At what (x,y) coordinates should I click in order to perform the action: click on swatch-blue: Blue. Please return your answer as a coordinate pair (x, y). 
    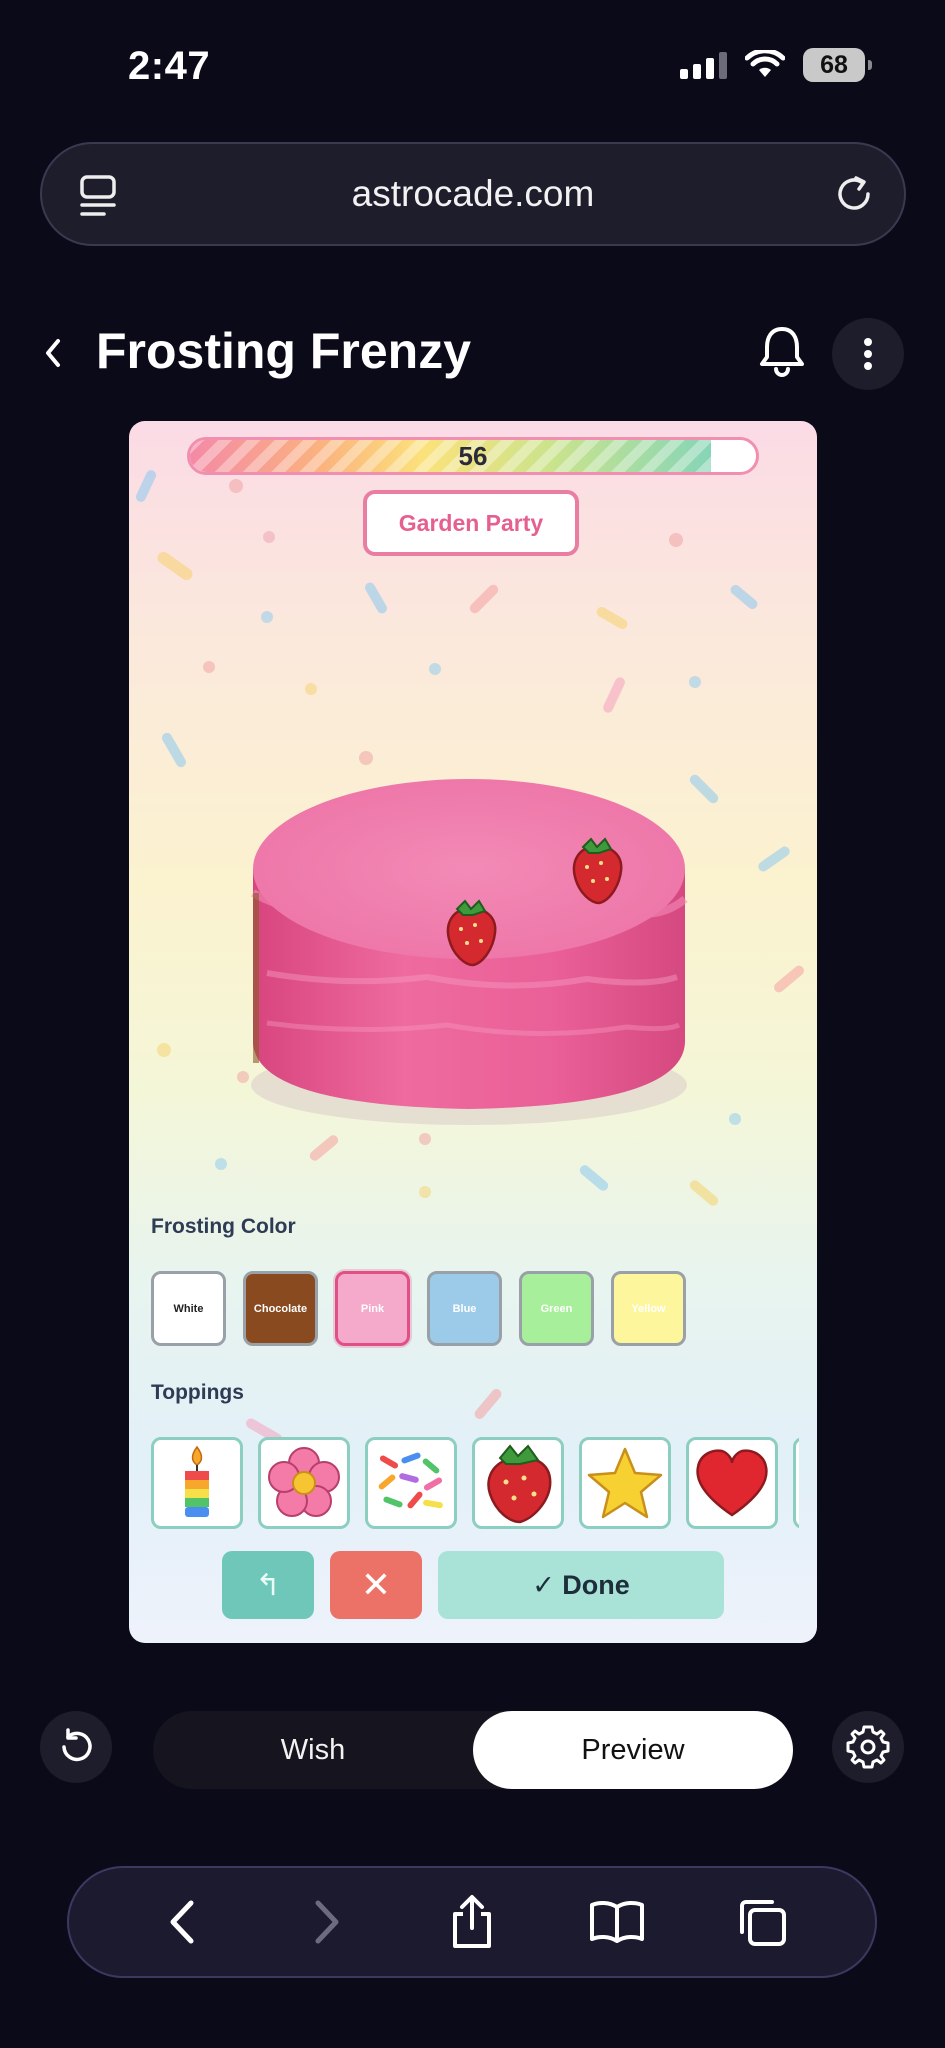
    Looking at the image, I should click on (464, 1308).